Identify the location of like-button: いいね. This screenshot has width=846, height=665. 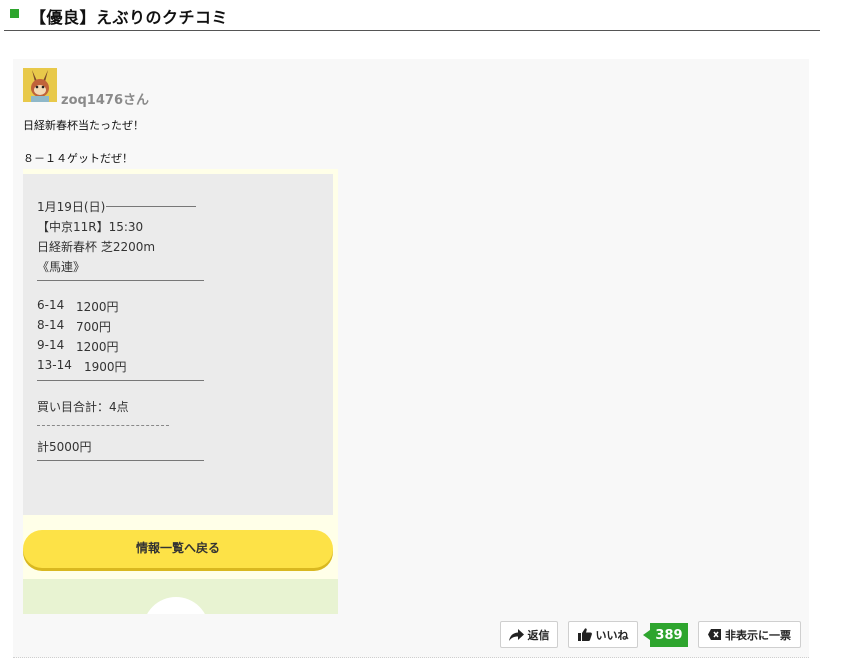
(603, 634).